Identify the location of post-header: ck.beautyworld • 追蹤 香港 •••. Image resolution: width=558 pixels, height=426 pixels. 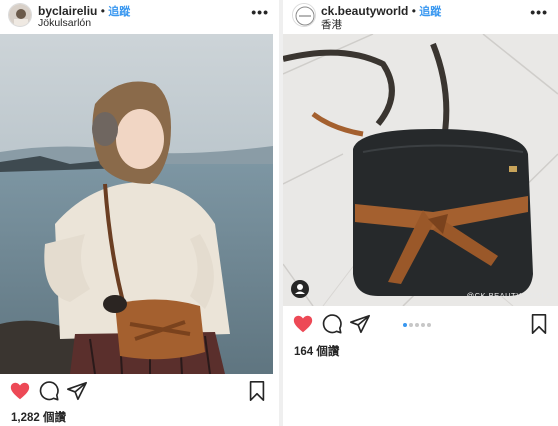
(420, 17).